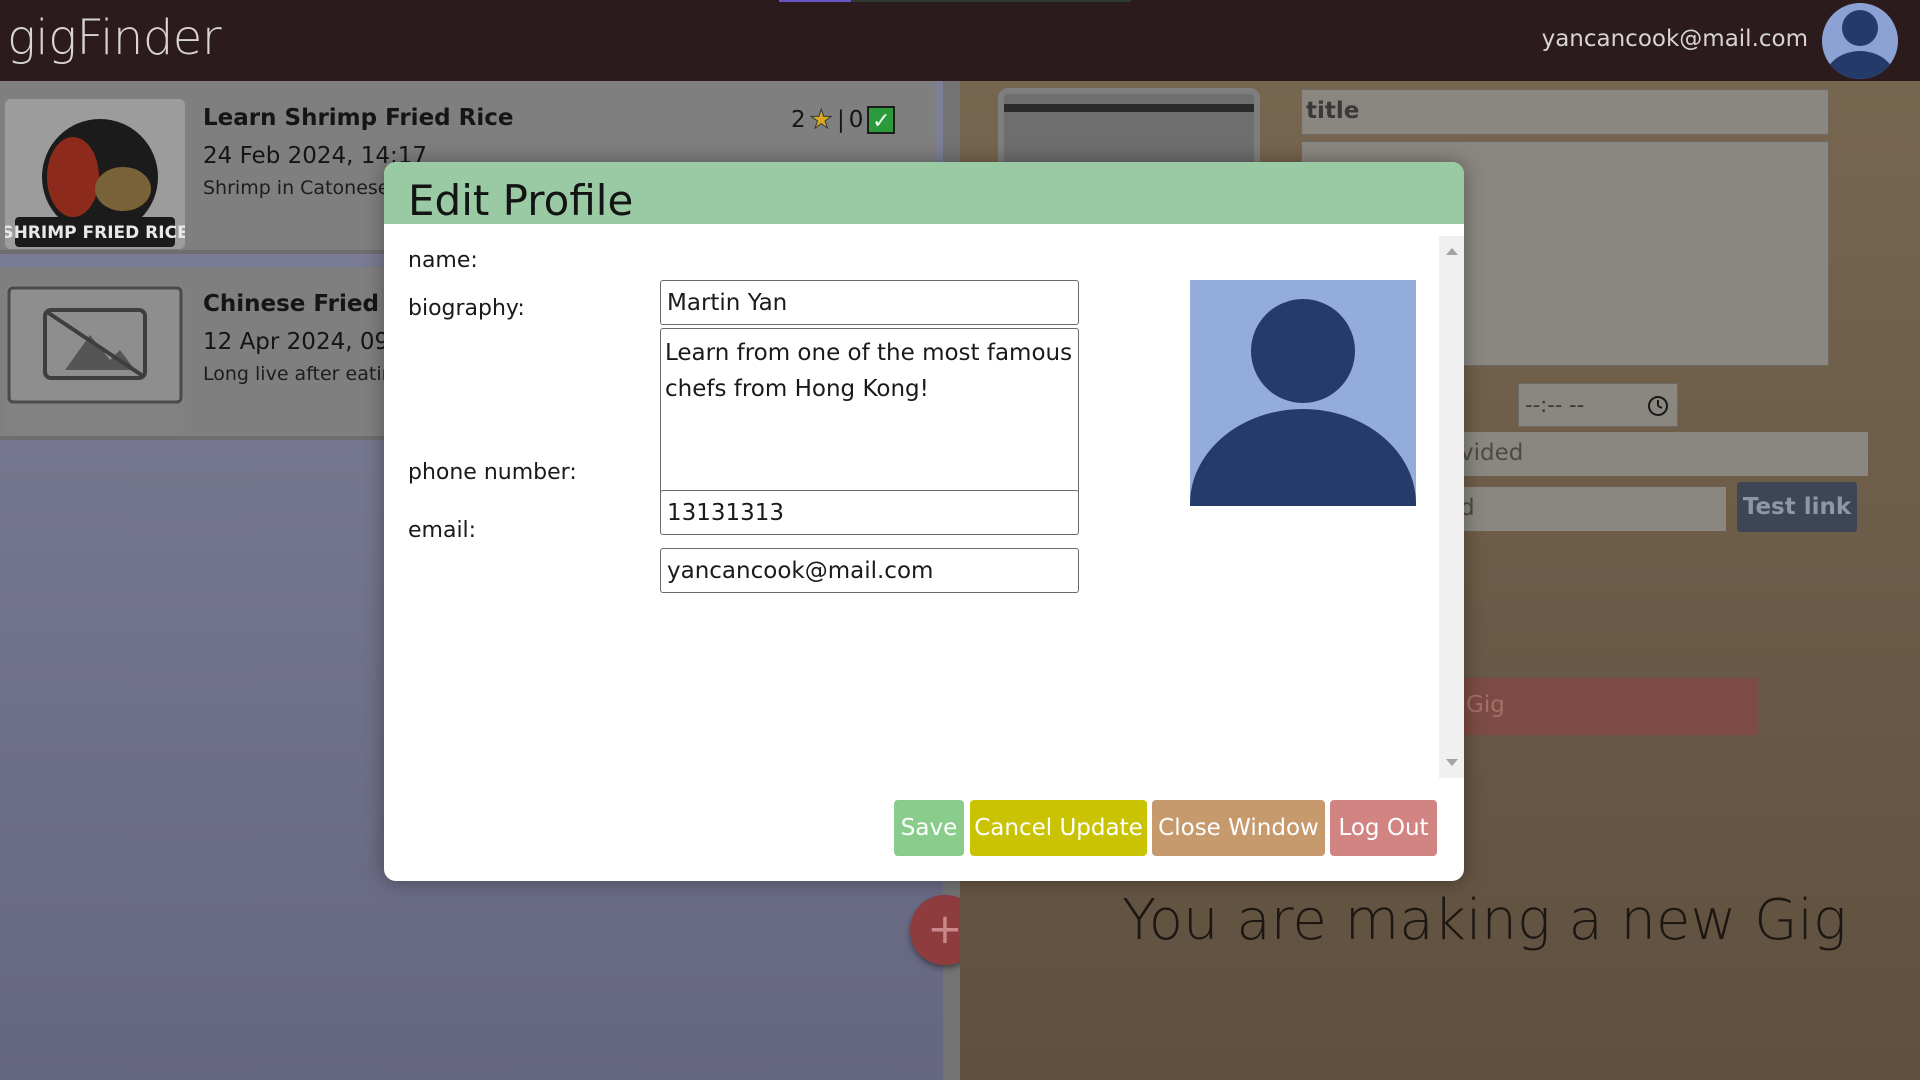 This screenshot has width=1920, height=1080. What do you see at coordinates (1598, 405) in the screenshot?
I see `time-input: --:-- --` at bounding box center [1598, 405].